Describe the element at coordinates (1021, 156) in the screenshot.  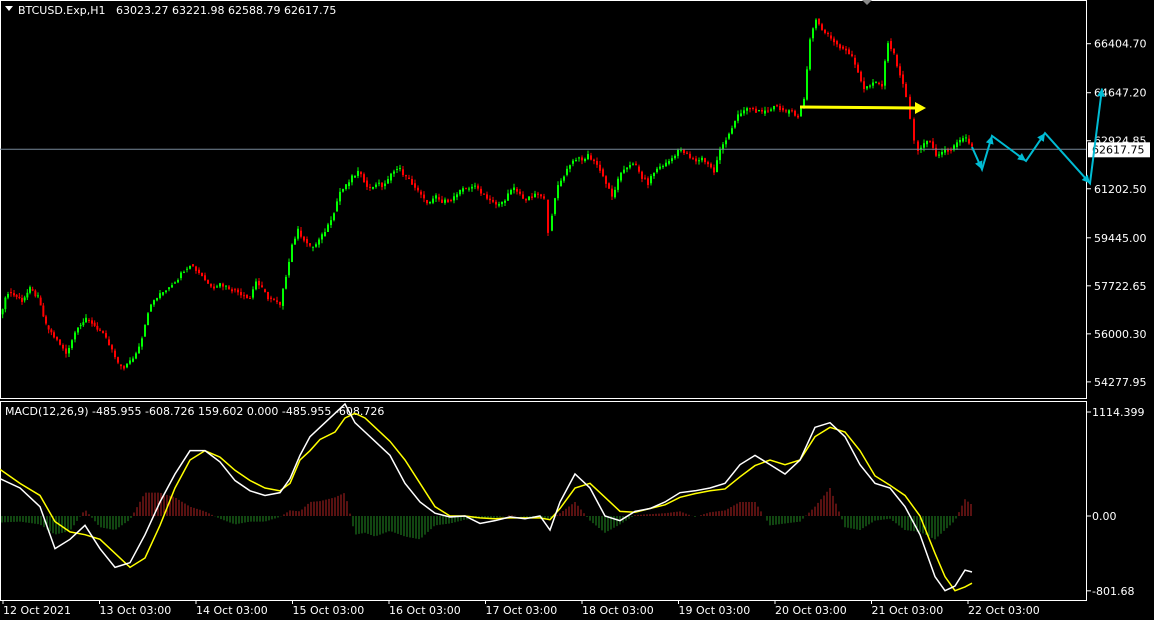
I see `projection-arrowhead-icon` at that location.